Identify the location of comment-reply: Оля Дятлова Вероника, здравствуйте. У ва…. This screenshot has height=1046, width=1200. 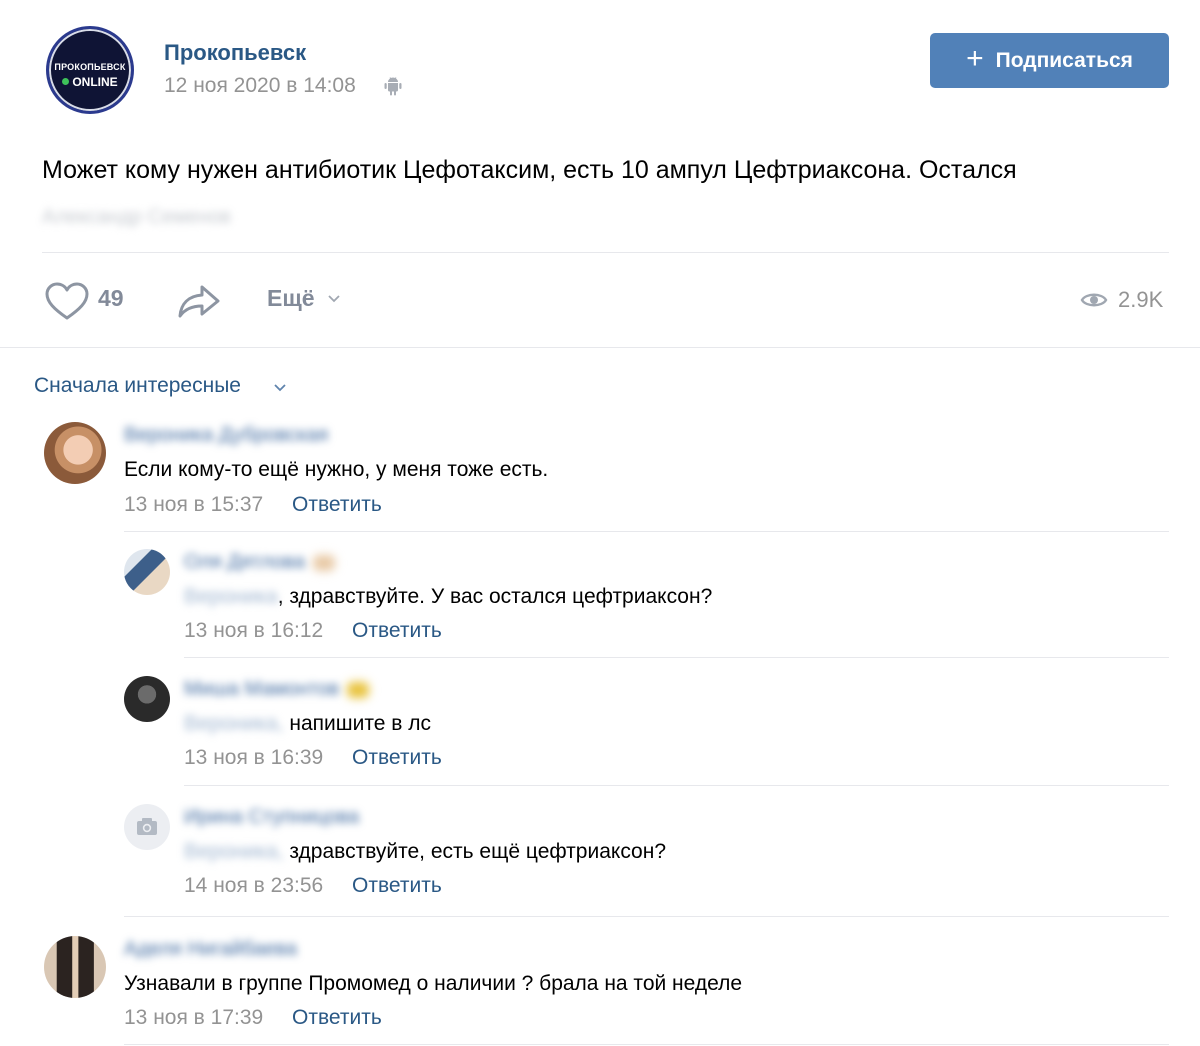
(600, 600).